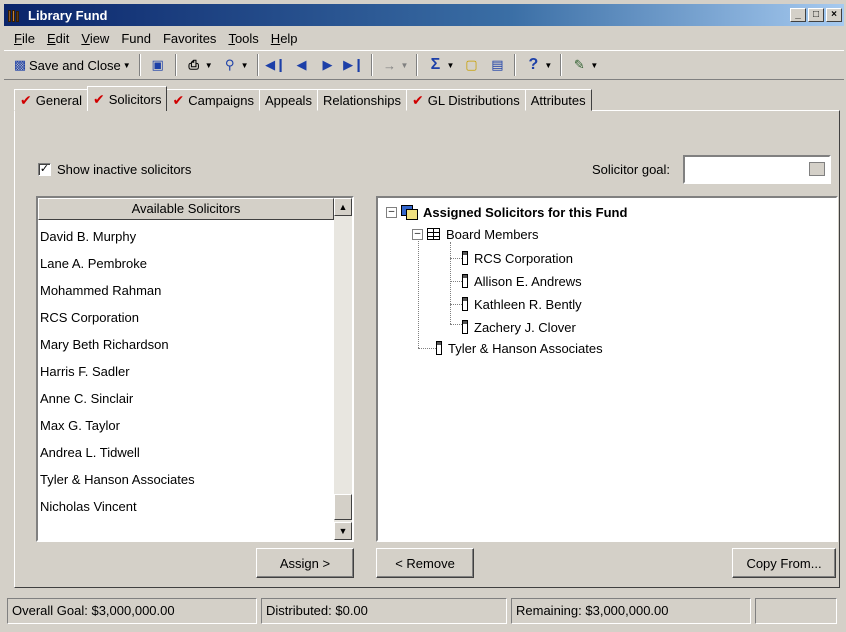 This screenshot has height=632, width=846. What do you see at coordinates (517, 258) in the screenshot?
I see `tree-leaf: RCS Corporation` at bounding box center [517, 258].